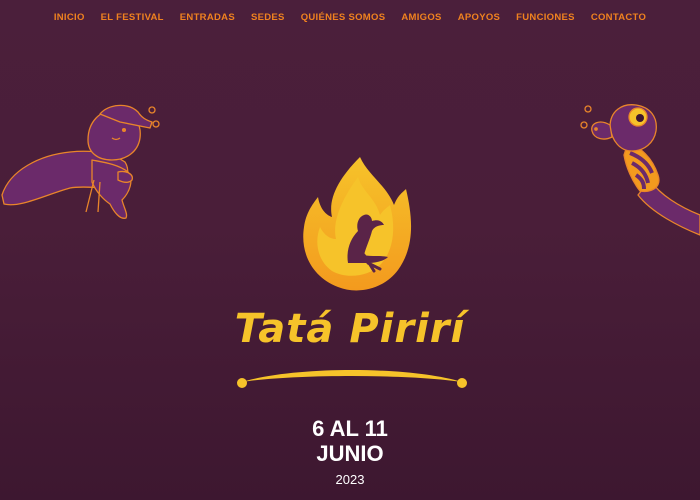  Describe the element at coordinates (421, 18) in the screenshot. I see `nav-item-amigos: AMIGOS` at that location.